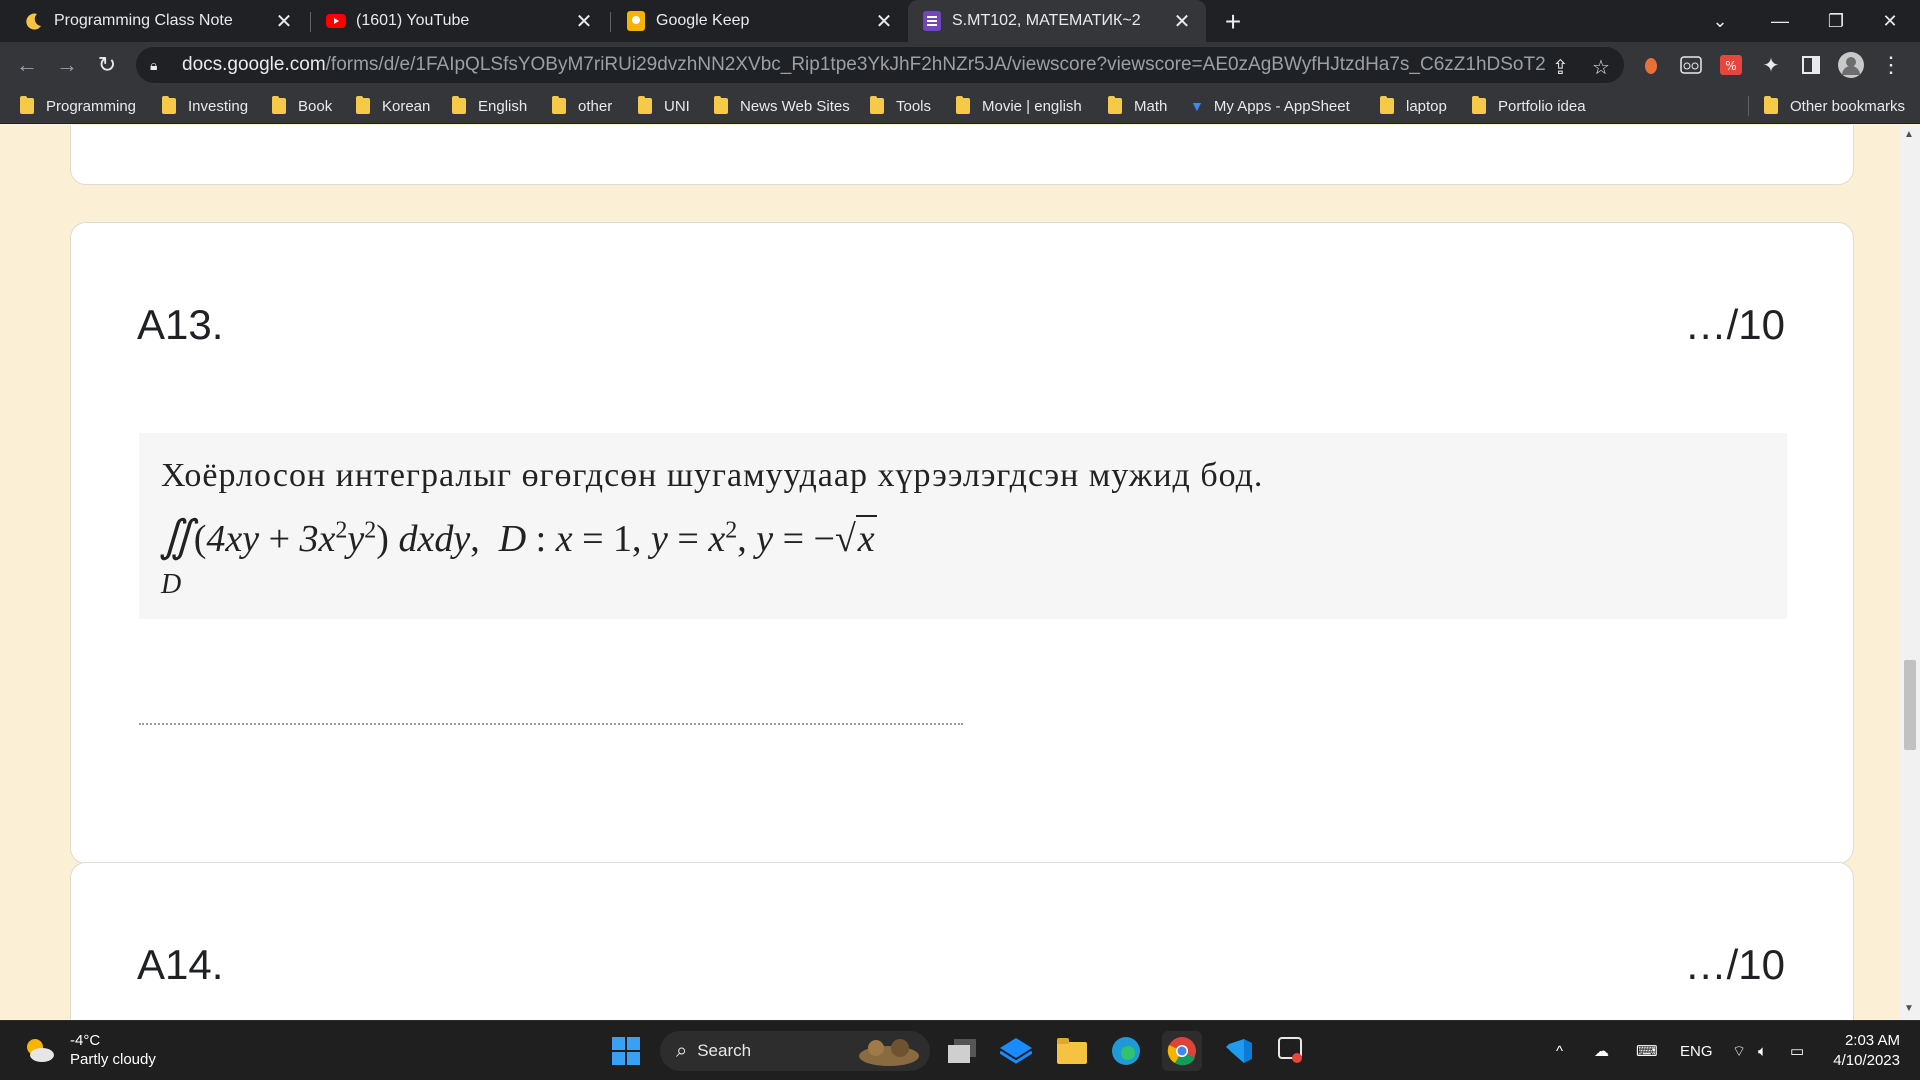 The height and width of the screenshot is (1080, 1920). Describe the element at coordinates (1691, 65) in the screenshot. I see `glasses-extension-icon` at that location.